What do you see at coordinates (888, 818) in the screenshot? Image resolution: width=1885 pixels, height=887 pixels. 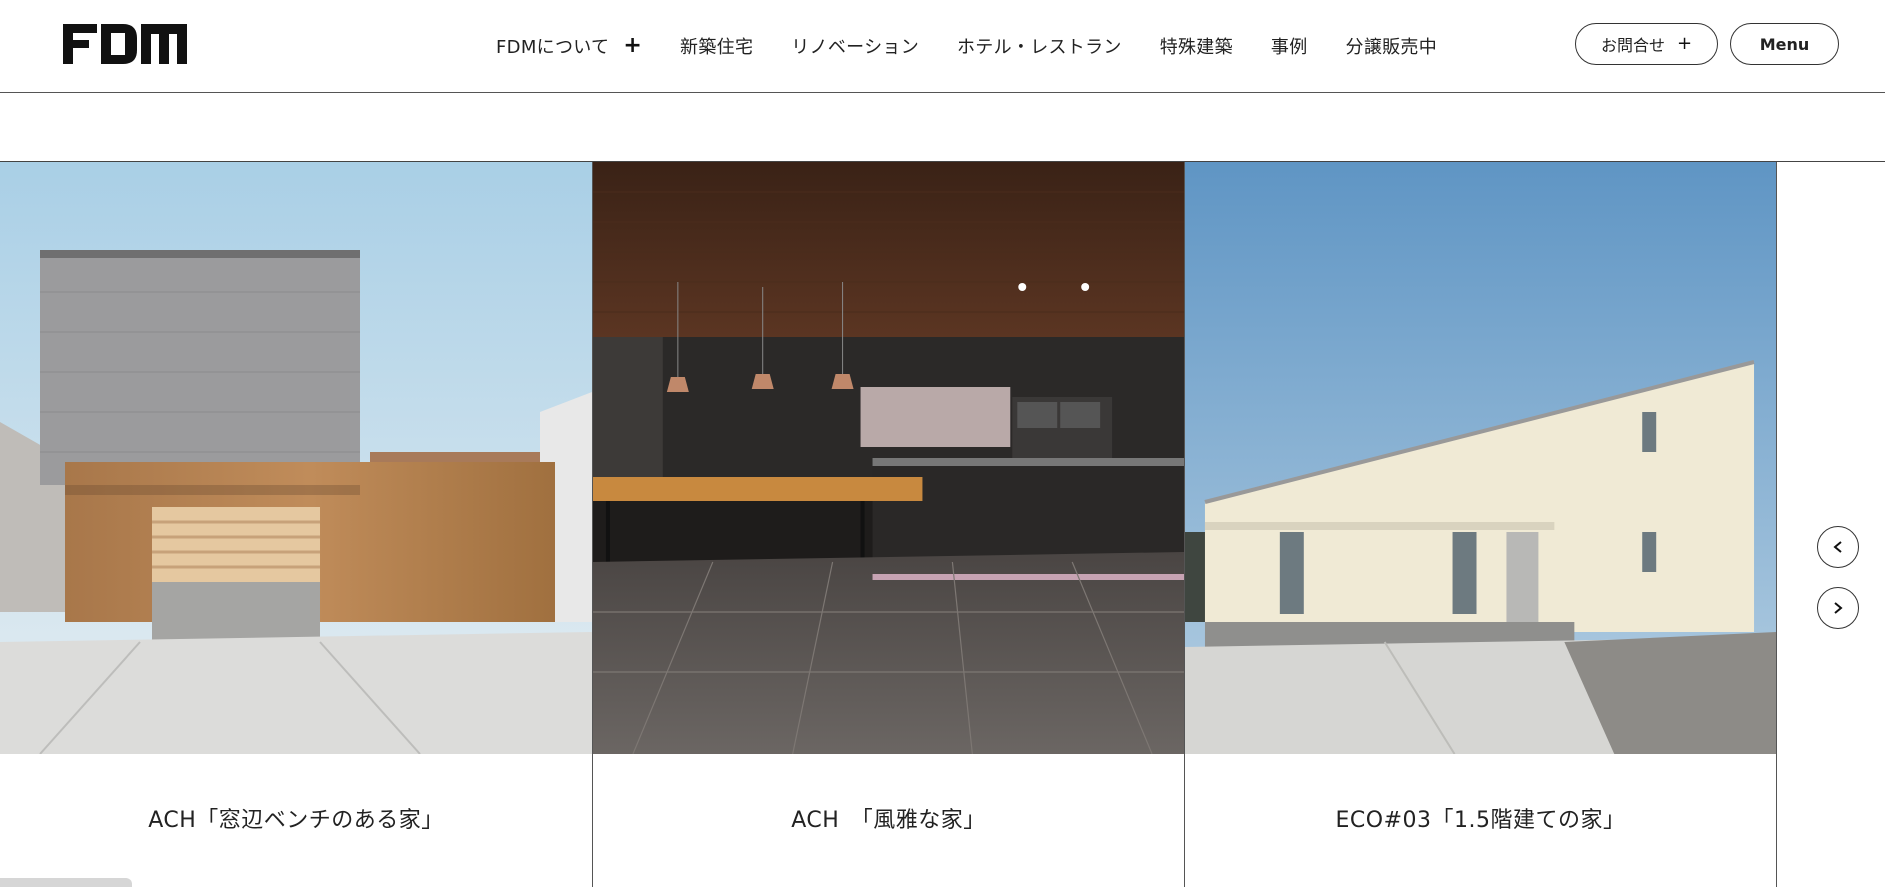 I see `case-title: ACH 「風雅な家」` at bounding box center [888, 818].